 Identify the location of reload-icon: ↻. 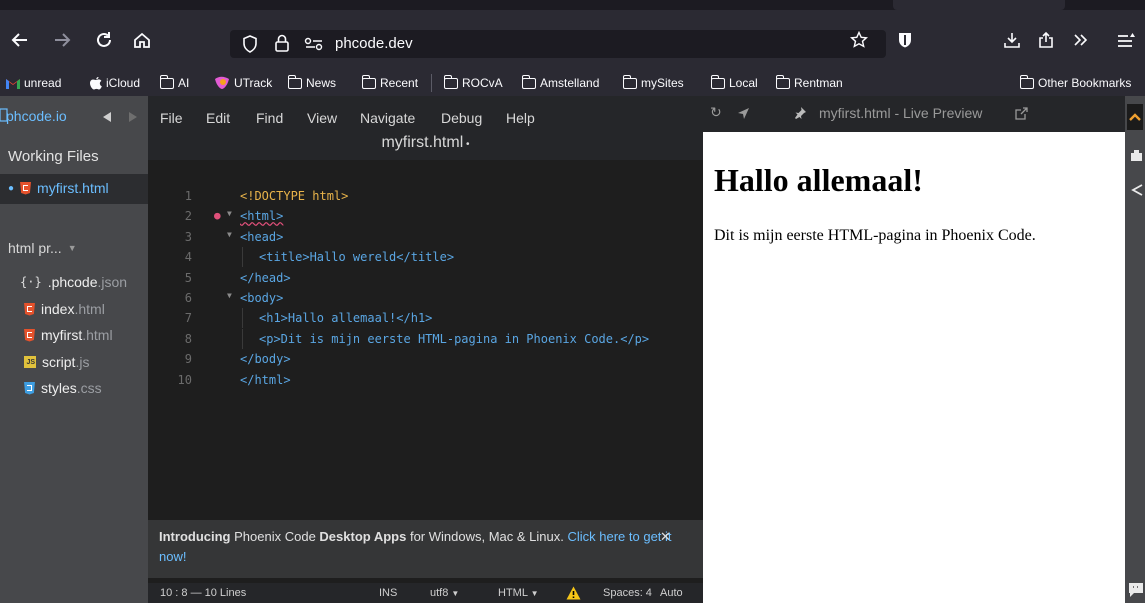
(716, 112).